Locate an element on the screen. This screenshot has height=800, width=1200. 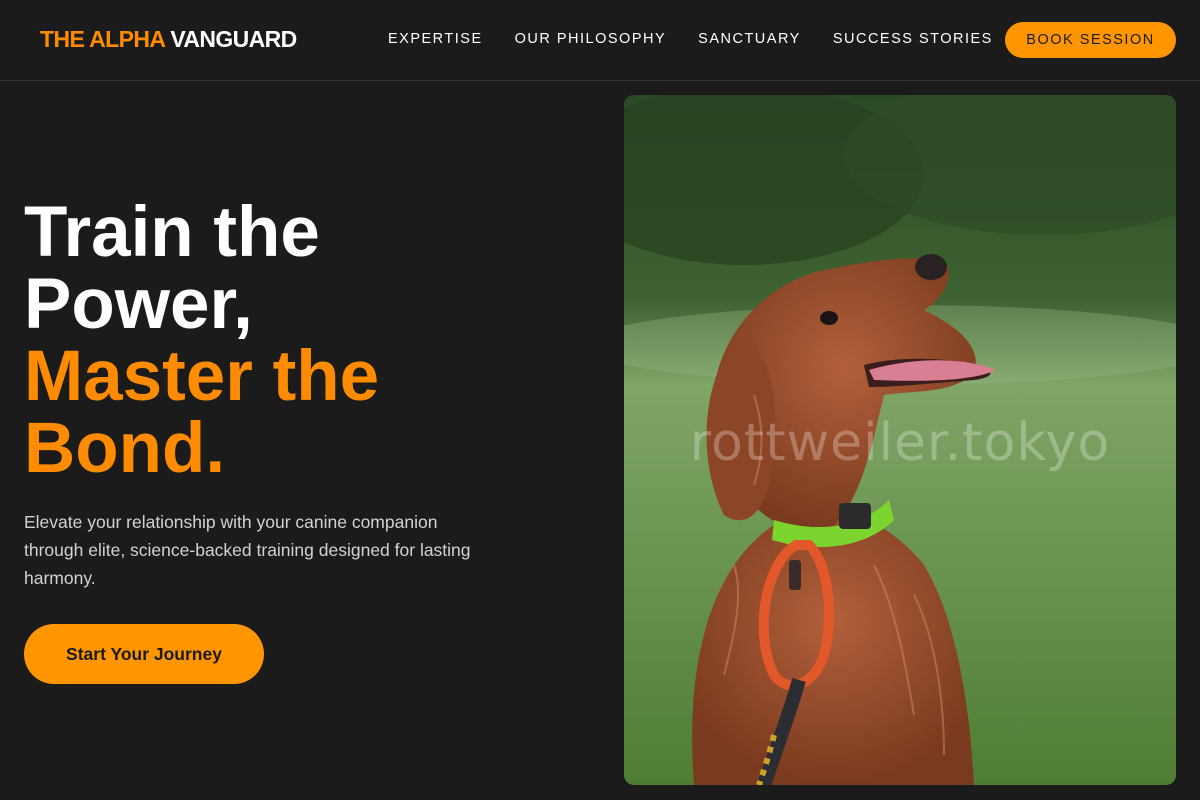
hero-title-line-3: Master the is located at coordinates (202, 376).